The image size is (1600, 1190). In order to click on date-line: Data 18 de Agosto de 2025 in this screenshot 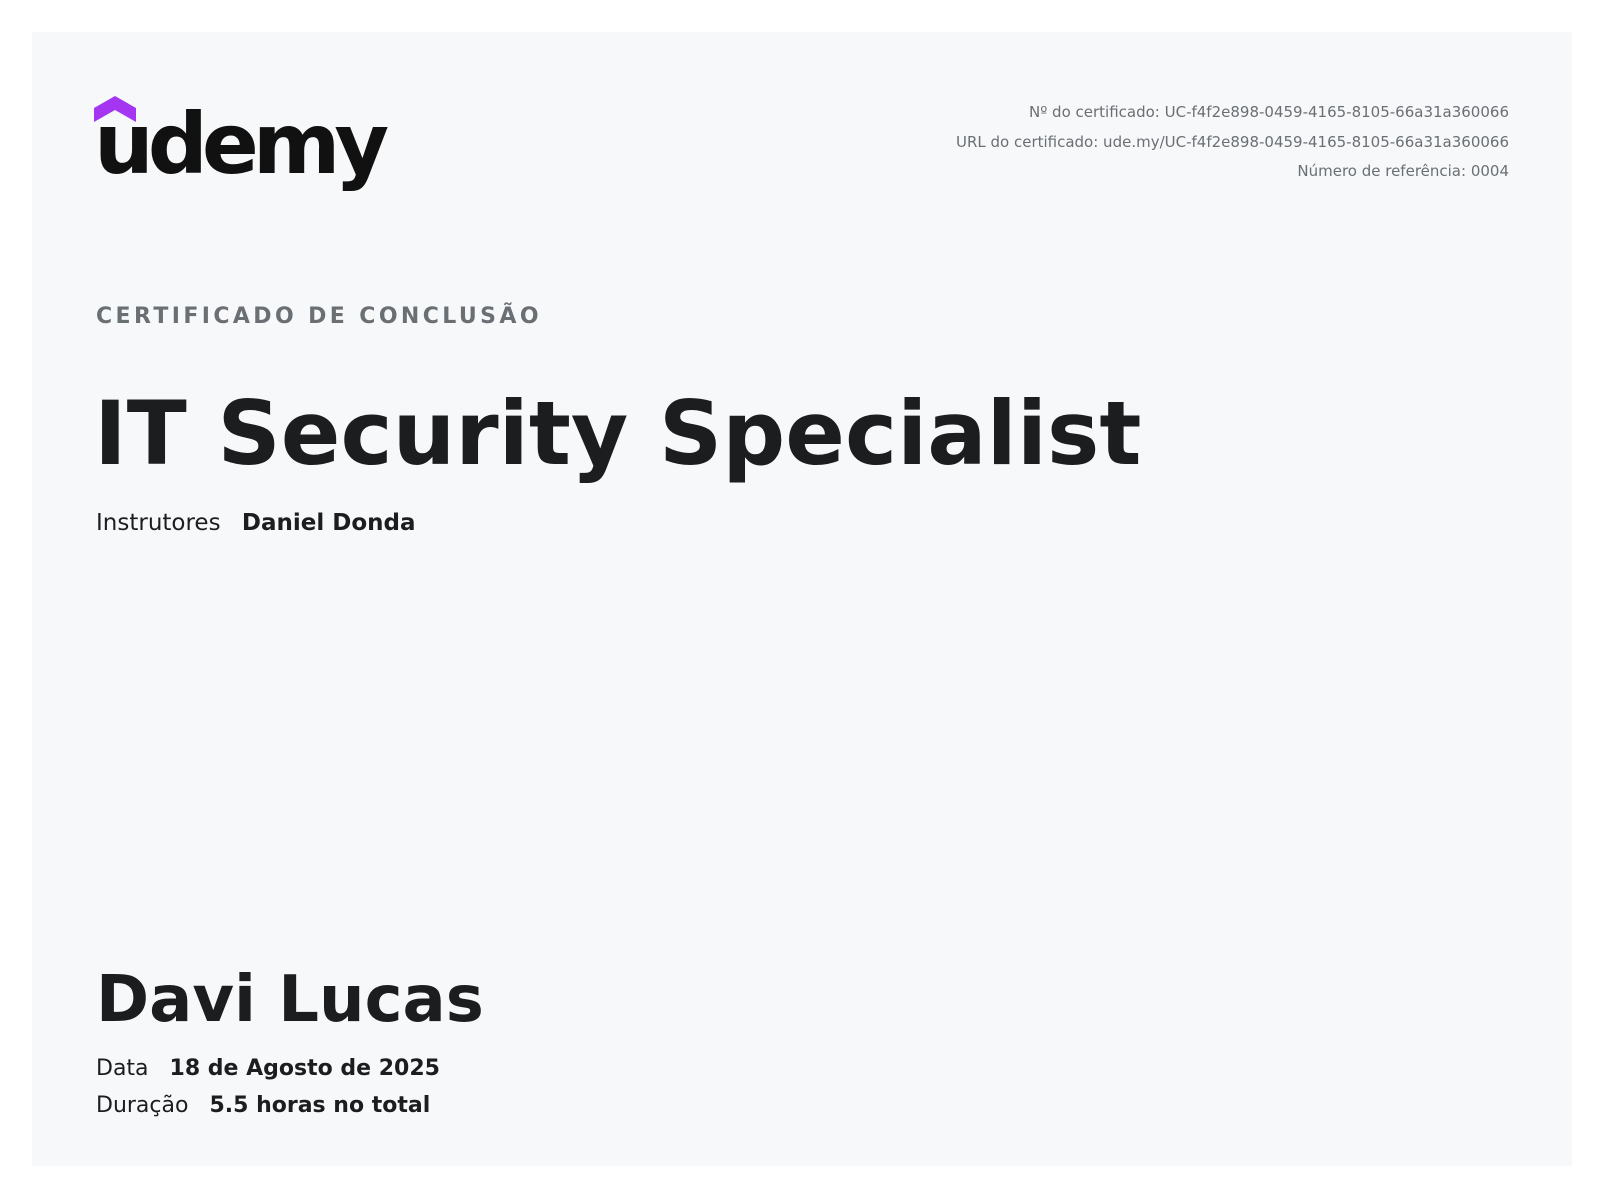, I will do `click(268, 1068)`.